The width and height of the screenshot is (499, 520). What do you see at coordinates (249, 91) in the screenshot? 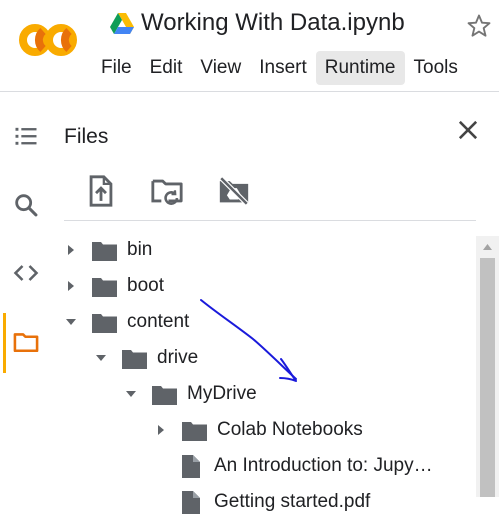
I see `header-divider` at bounding box center [249, 91].